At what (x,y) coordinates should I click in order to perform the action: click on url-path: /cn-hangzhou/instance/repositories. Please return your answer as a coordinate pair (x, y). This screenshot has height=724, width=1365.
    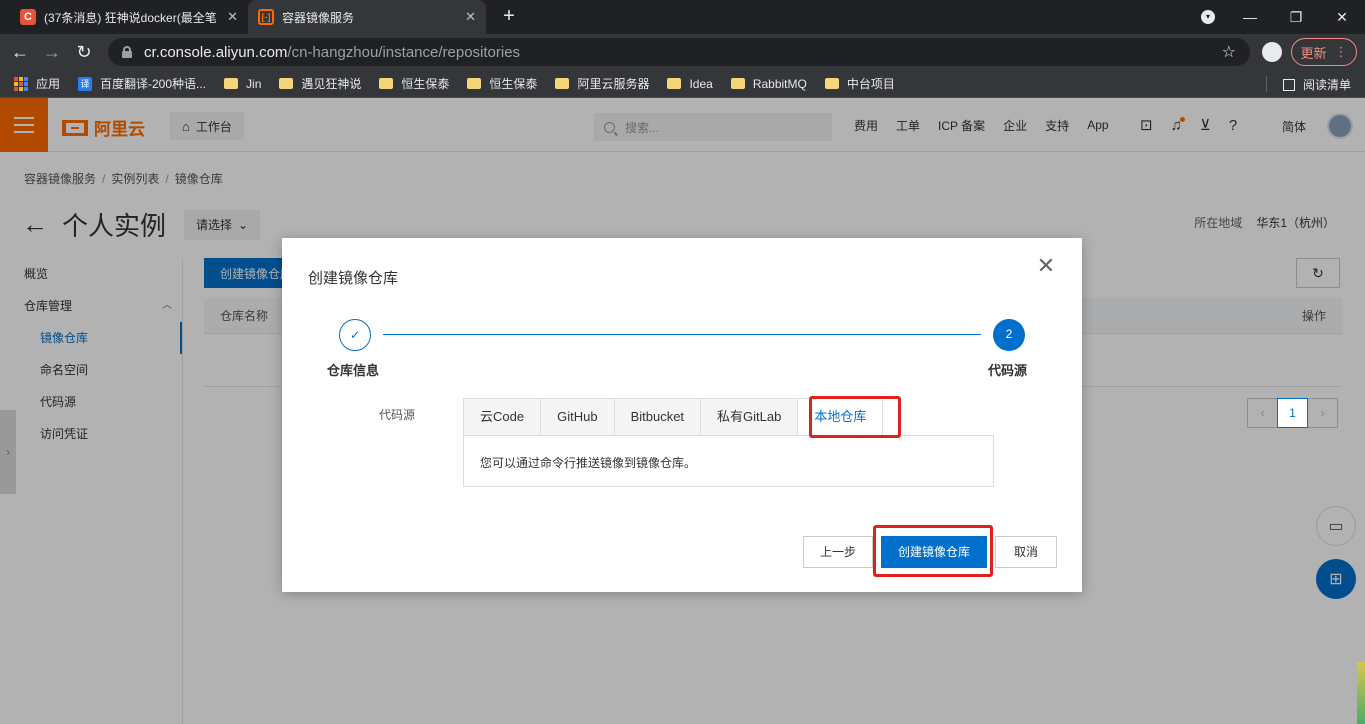
    Looking at the image, I should click on (404, 52).